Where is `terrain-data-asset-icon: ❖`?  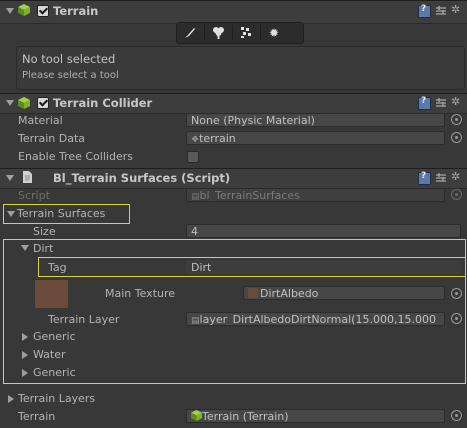 terrain-data-asset-icon: ❖ is located at coordinates (195, 140).